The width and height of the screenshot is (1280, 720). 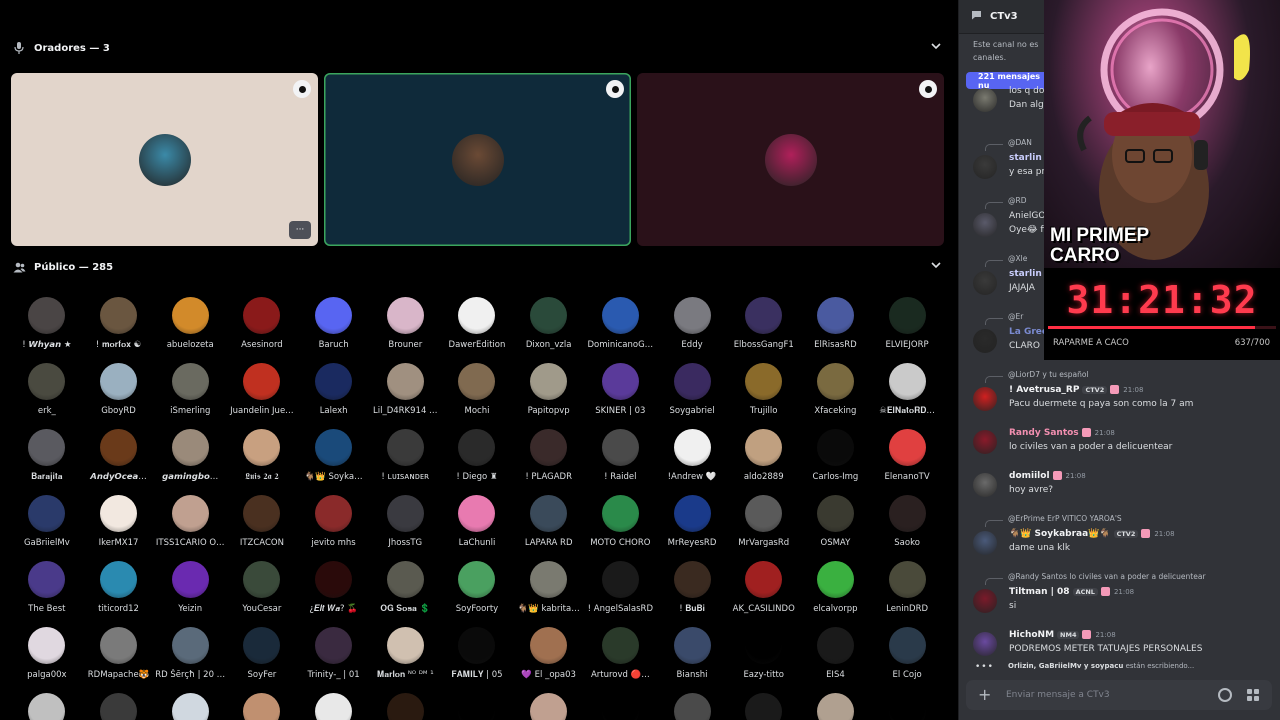 I want to click on audience-member: jevito mhs, so click(x=334, y=522).